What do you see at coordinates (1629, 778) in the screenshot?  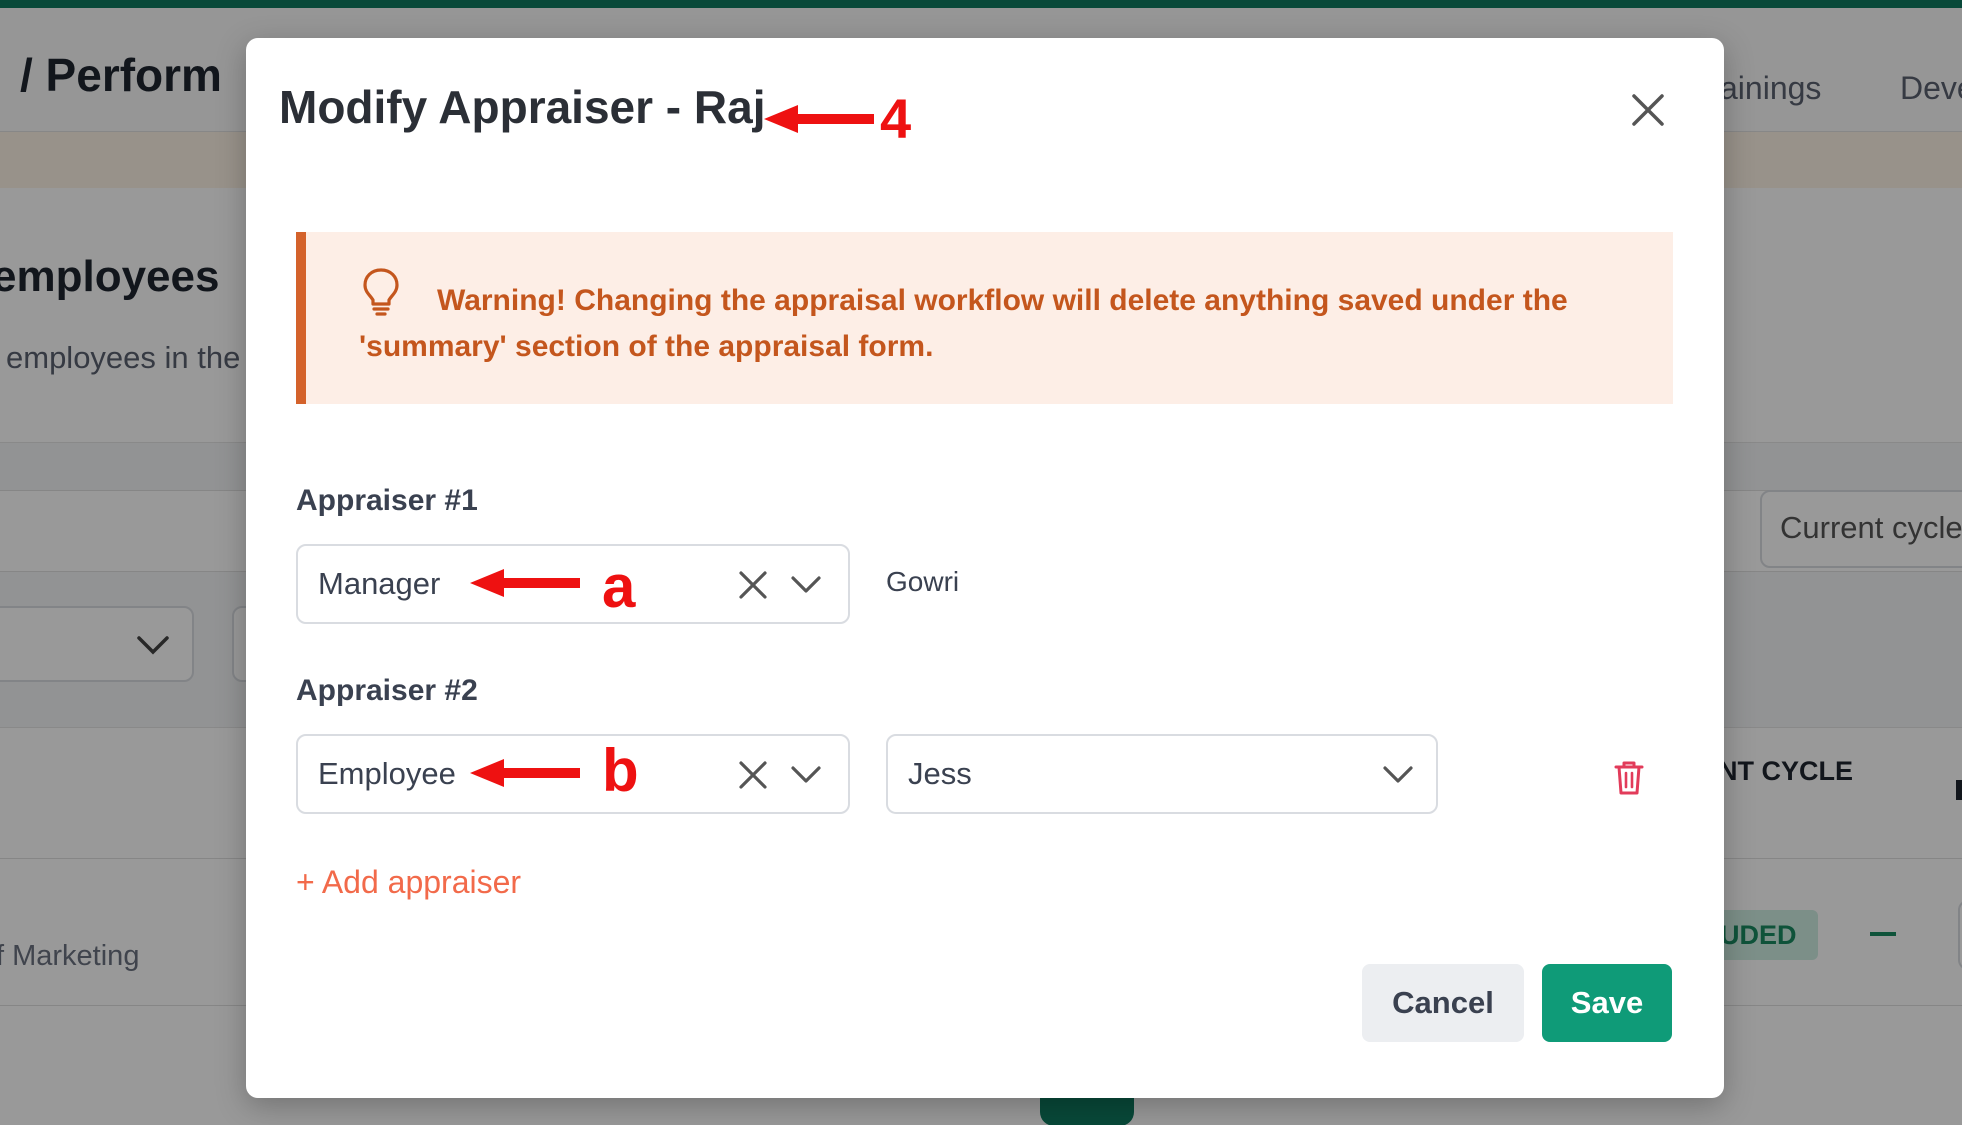 I see `trash-icon` at bounding box center [1629, 778].